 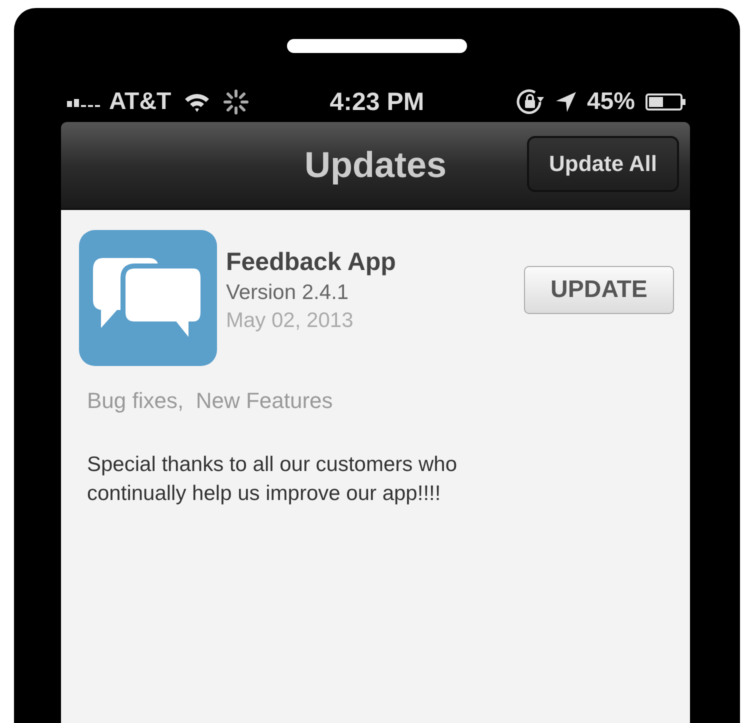 What do you see at coordinates (380, 401) in the screenshot?
I see `release-tags: Bug fixes, New Features` at bounding box center [380, 401].